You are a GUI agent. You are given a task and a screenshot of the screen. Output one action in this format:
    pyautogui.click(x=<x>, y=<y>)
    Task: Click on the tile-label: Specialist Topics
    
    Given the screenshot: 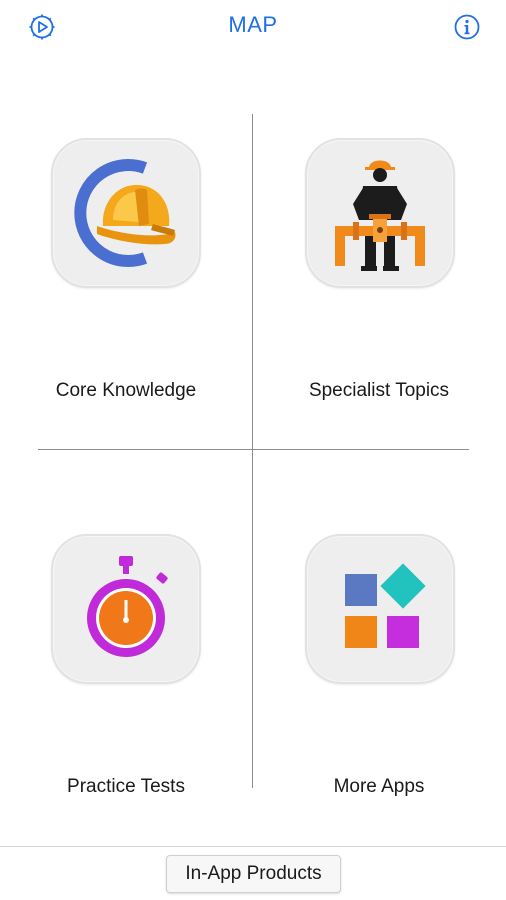 What is the action you would take?
    pyautogui.click(x=379, y=390)
    